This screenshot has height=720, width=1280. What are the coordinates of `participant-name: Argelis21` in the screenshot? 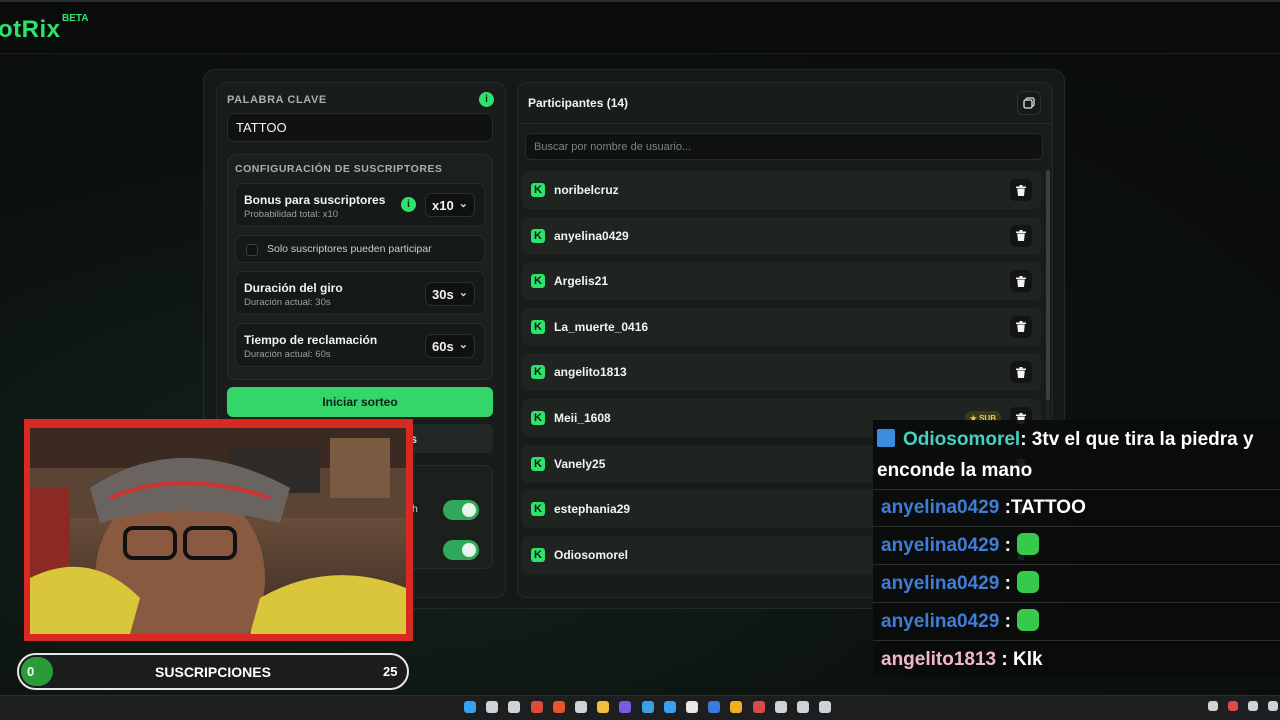 It's located at (581, 281).